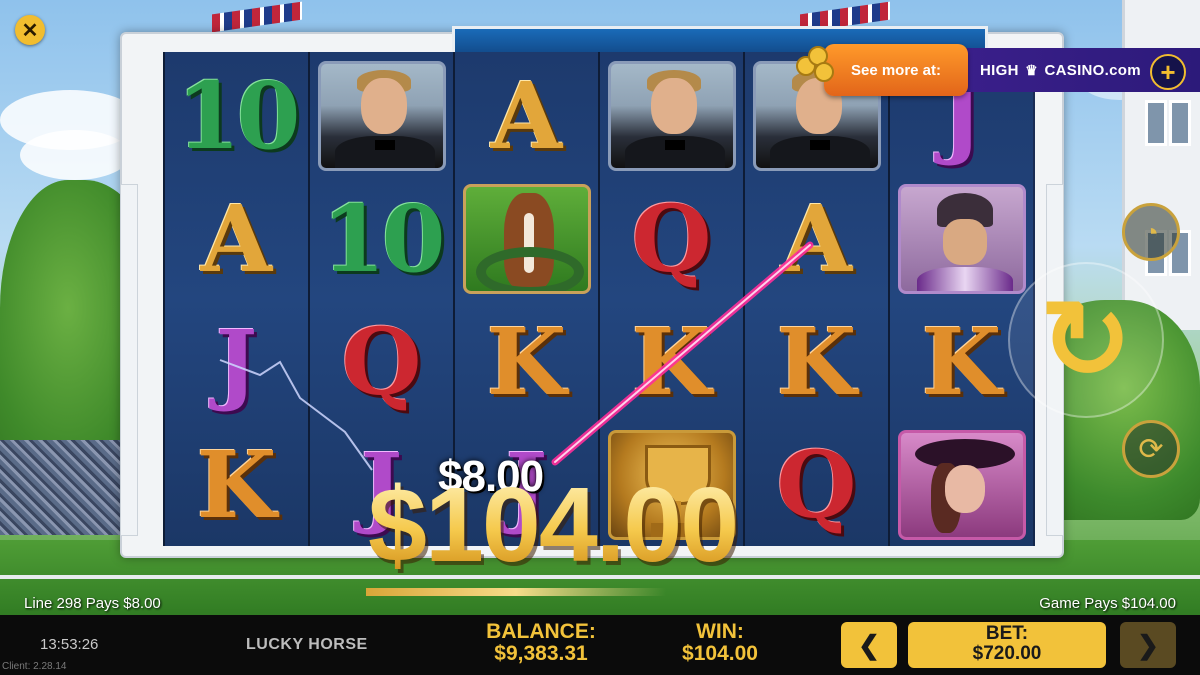 The image size is (1200, 675). I want to click on jockey-icon, so click(961, 239).